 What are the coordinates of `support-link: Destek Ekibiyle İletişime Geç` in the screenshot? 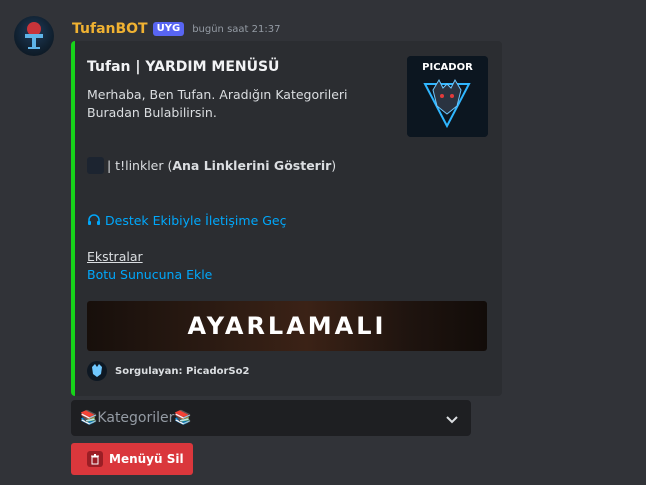 It's located at (195, 220).